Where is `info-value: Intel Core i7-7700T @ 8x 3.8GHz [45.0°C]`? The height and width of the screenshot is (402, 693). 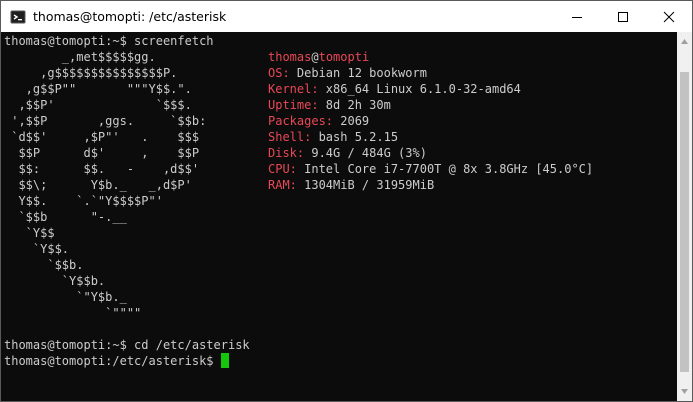
info-value: Intel Core i7-7700T @ 8x 3.8GHz [45.0°C] is located at coordinates (445, 169).